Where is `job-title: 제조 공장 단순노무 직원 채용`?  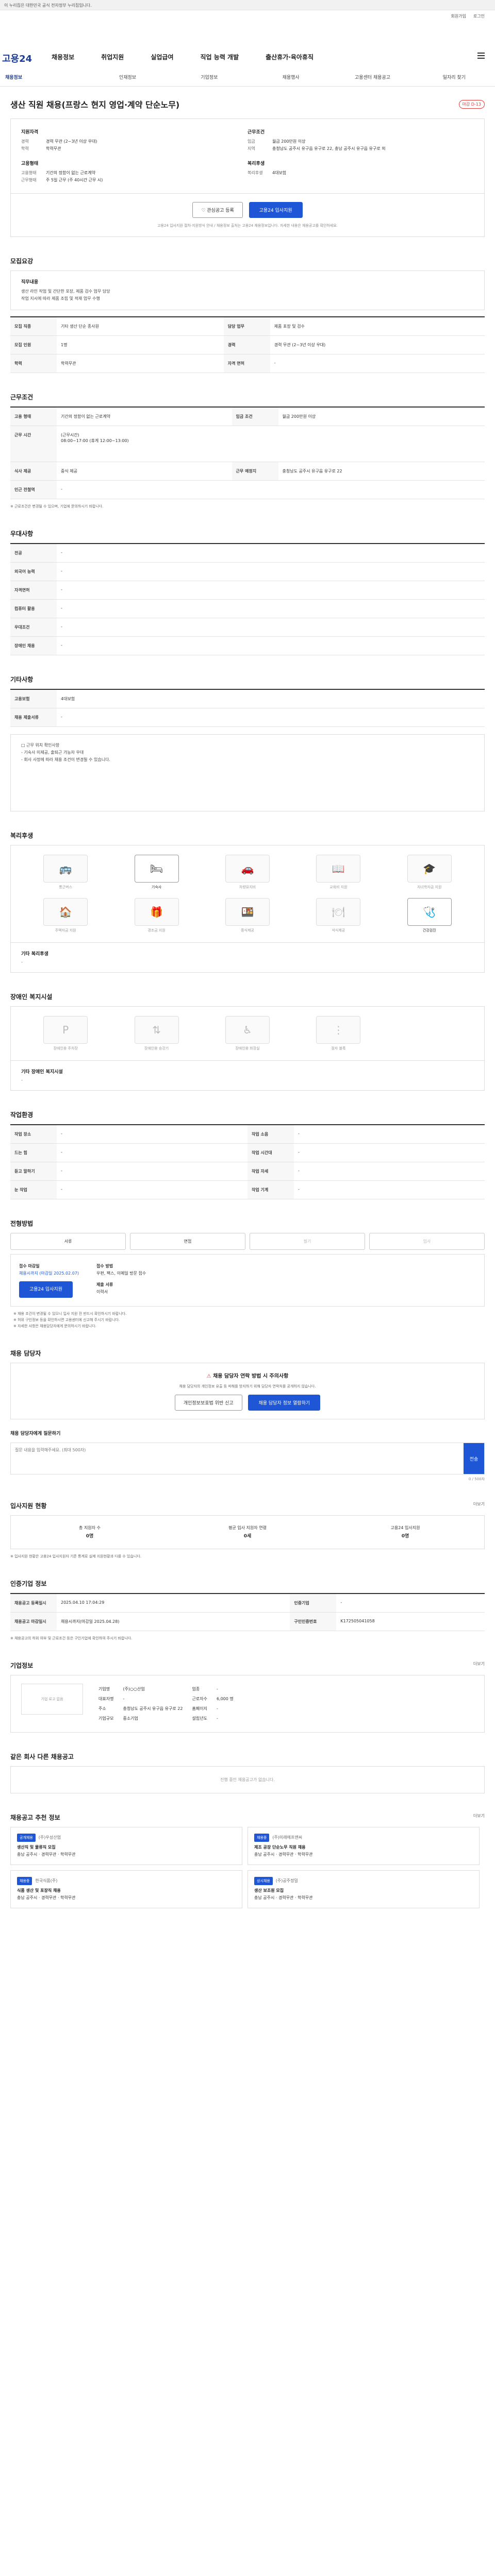 job-title: 제조 공장 단순노무 직원 채용 is located at coordinates (280, 1847).